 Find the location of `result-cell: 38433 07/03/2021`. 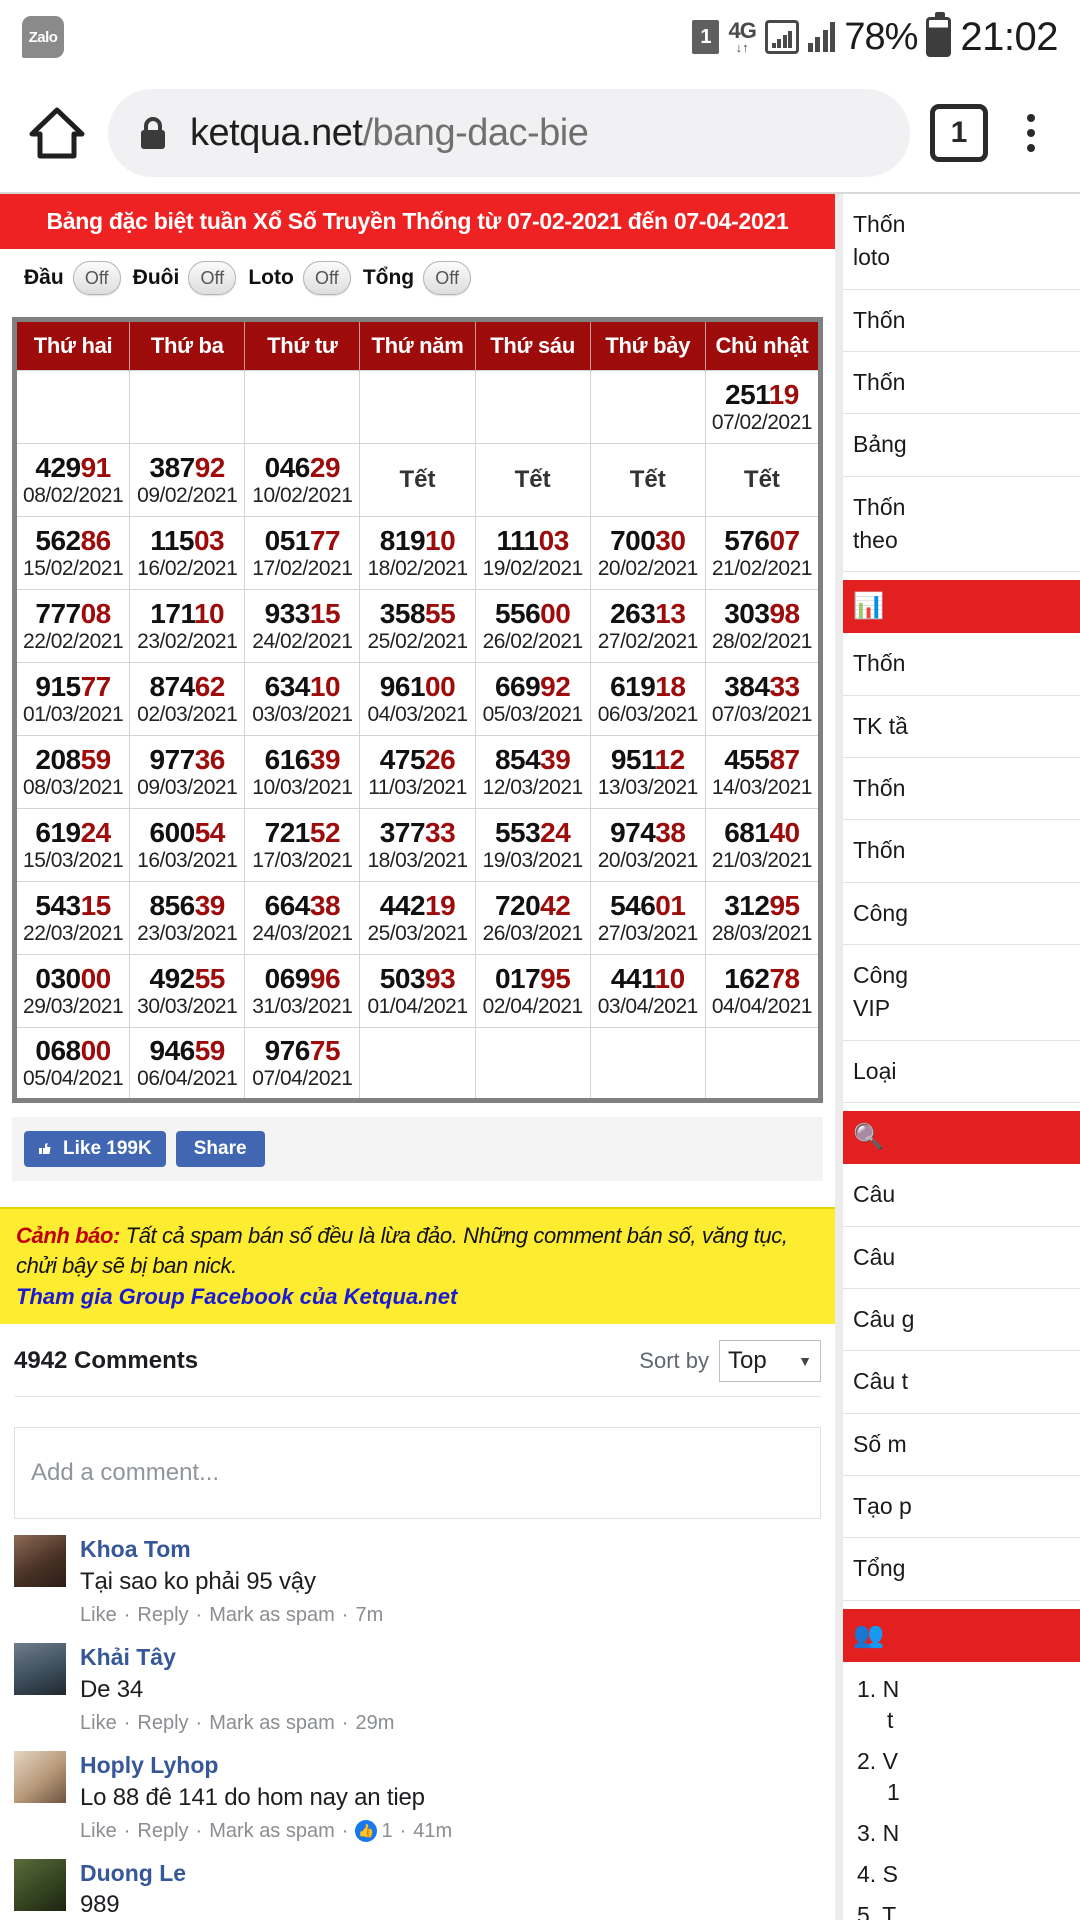

result-cell: 38433 07/03/2021 is located at coordinates (763, 699).